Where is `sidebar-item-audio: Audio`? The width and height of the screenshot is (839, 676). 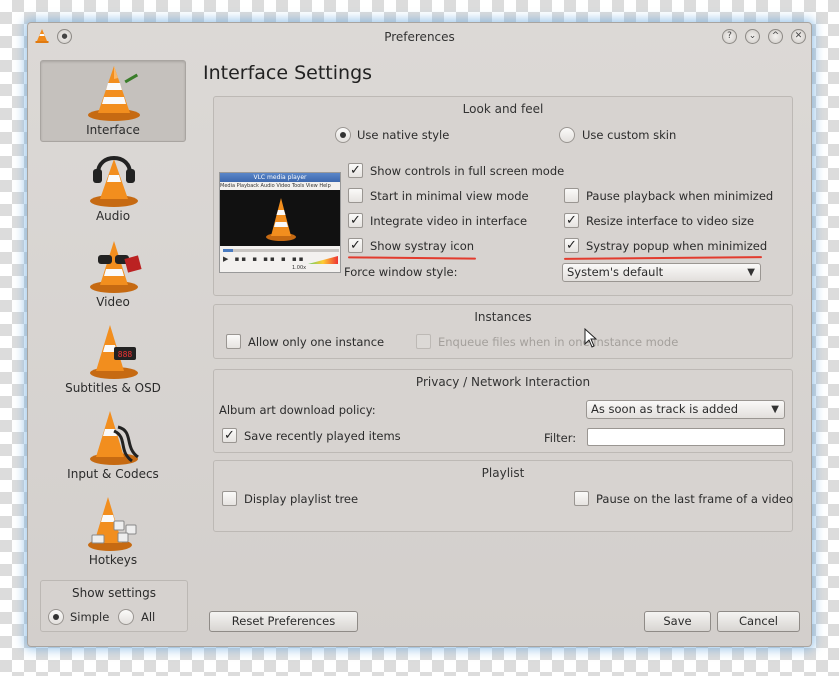
sidebar-item-audio: Audio is located at coordinates (113, 187).